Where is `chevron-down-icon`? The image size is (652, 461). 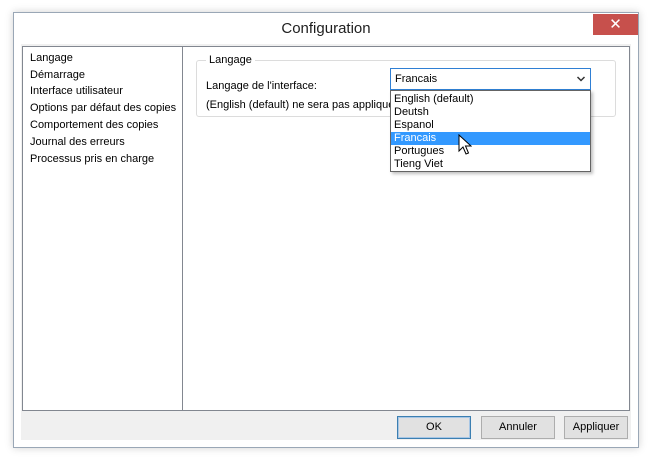 chevron-down-icon is located at coordinates (581, 81).